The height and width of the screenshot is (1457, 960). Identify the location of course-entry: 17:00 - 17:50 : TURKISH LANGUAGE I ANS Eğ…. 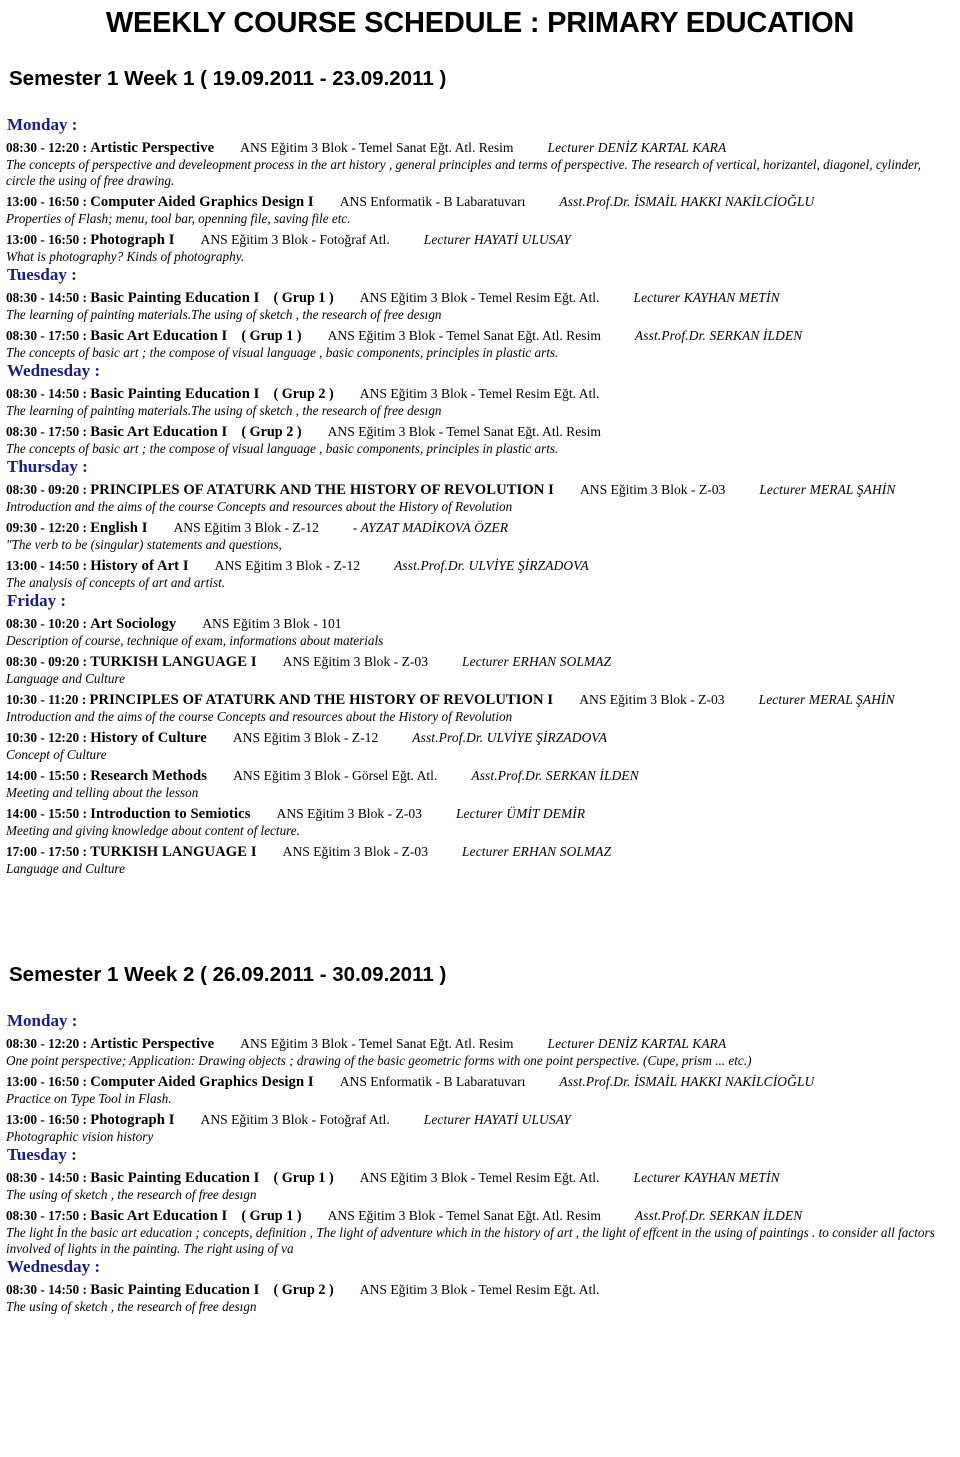
(480, 858).